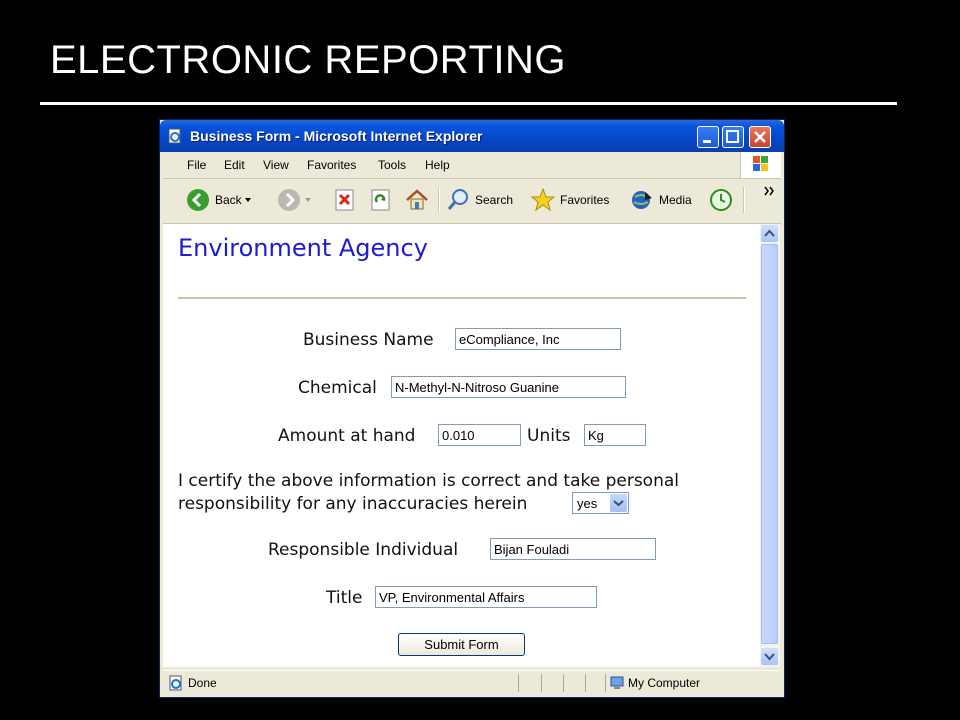 Image resolution: width=960 pixels, height=720 pixels. I want to click on forward-dropdown-icon, so click(308, 200).